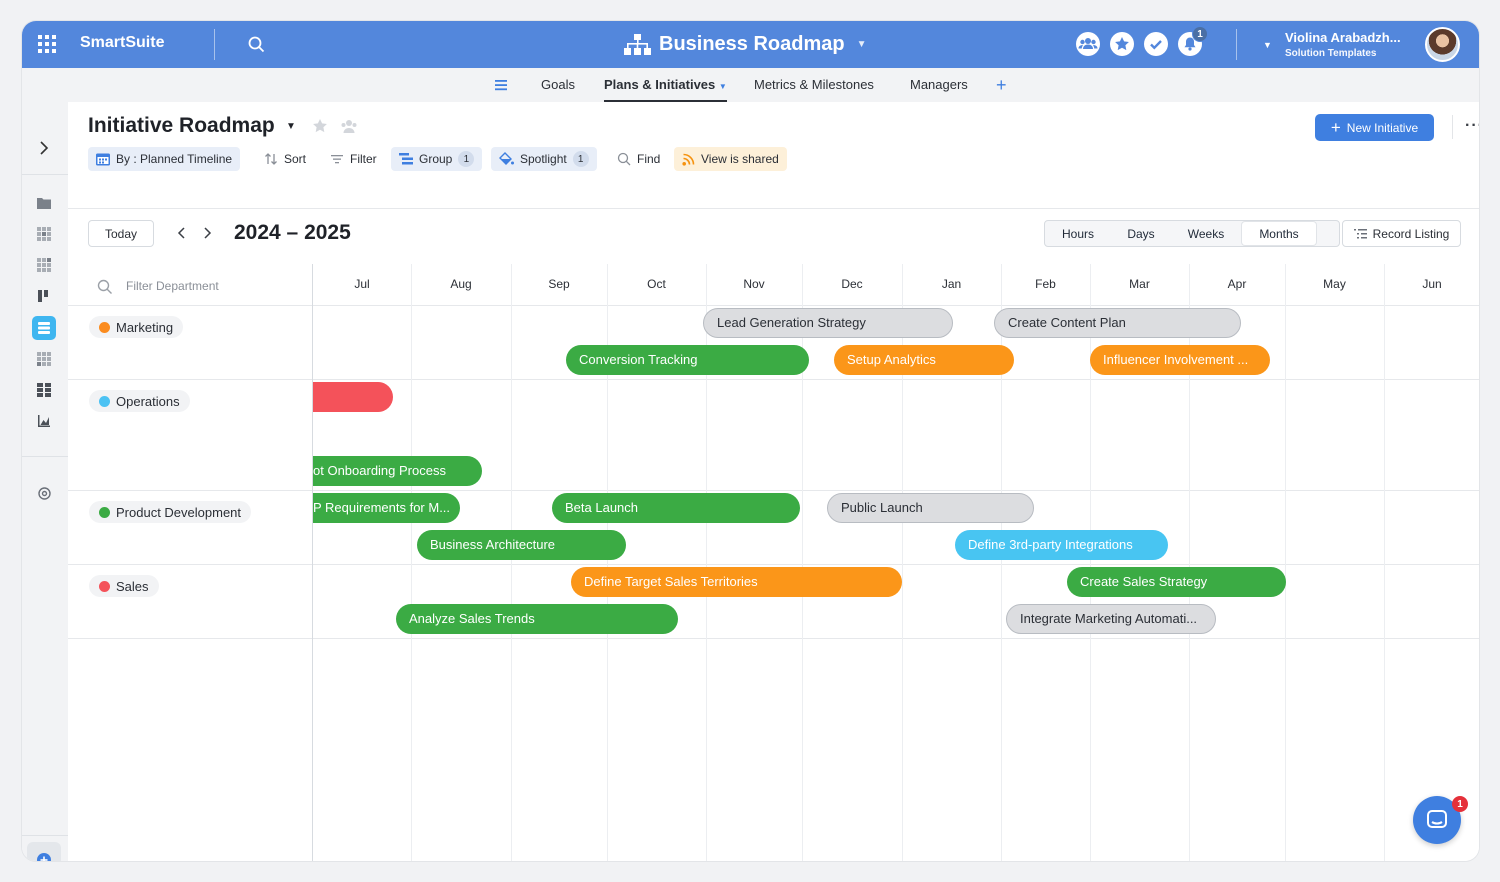 Image resolution: width=1500 pixels, height=882 pixels. What do you see at coordinates (181, 126) in the screenshot?
I see `view-title: Initiative Roadmap` at bounding box center [181, 126].